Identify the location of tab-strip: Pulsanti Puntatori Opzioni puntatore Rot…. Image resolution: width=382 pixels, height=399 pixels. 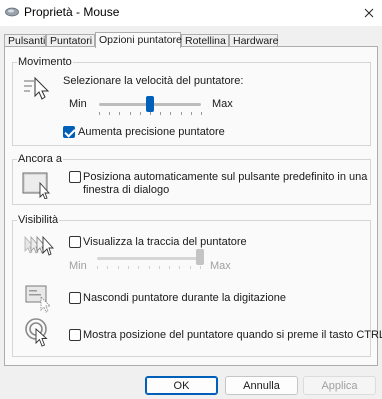
(191, 40).